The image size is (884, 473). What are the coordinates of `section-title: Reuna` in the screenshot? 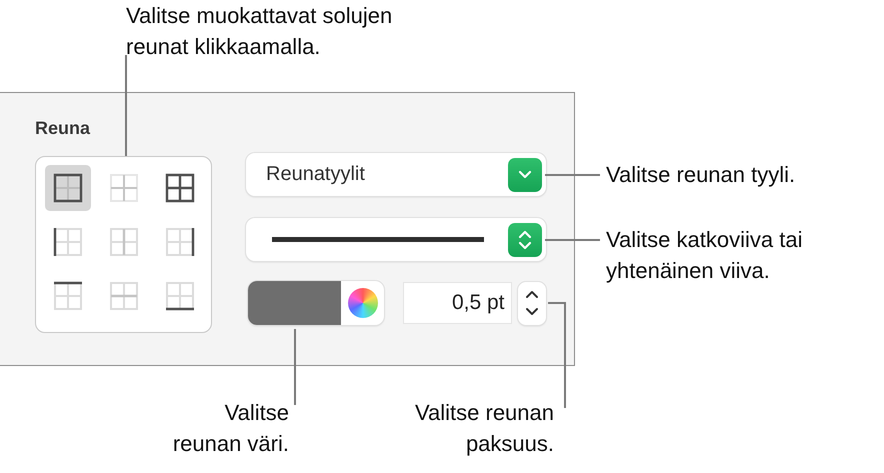 It's located at (63, 129).